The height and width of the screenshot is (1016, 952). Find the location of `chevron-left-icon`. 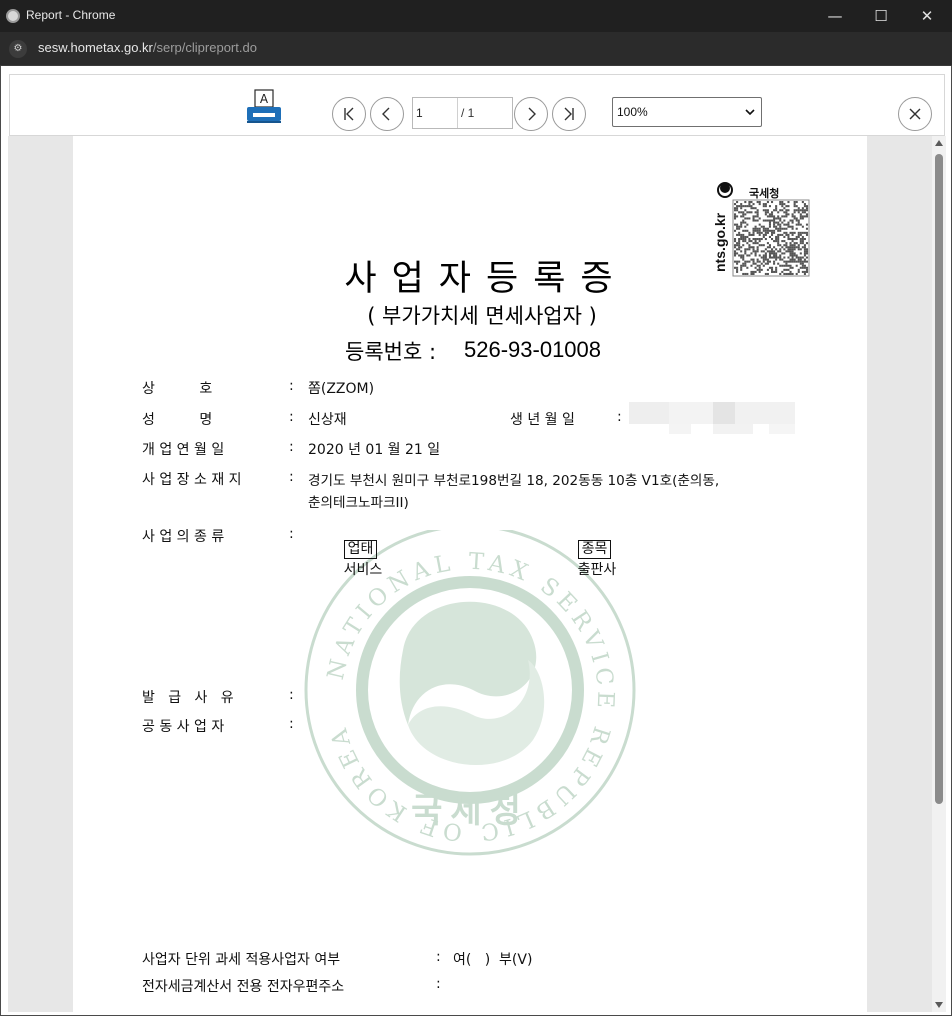

chevron-left-icon is located at coordinates (386, 114).